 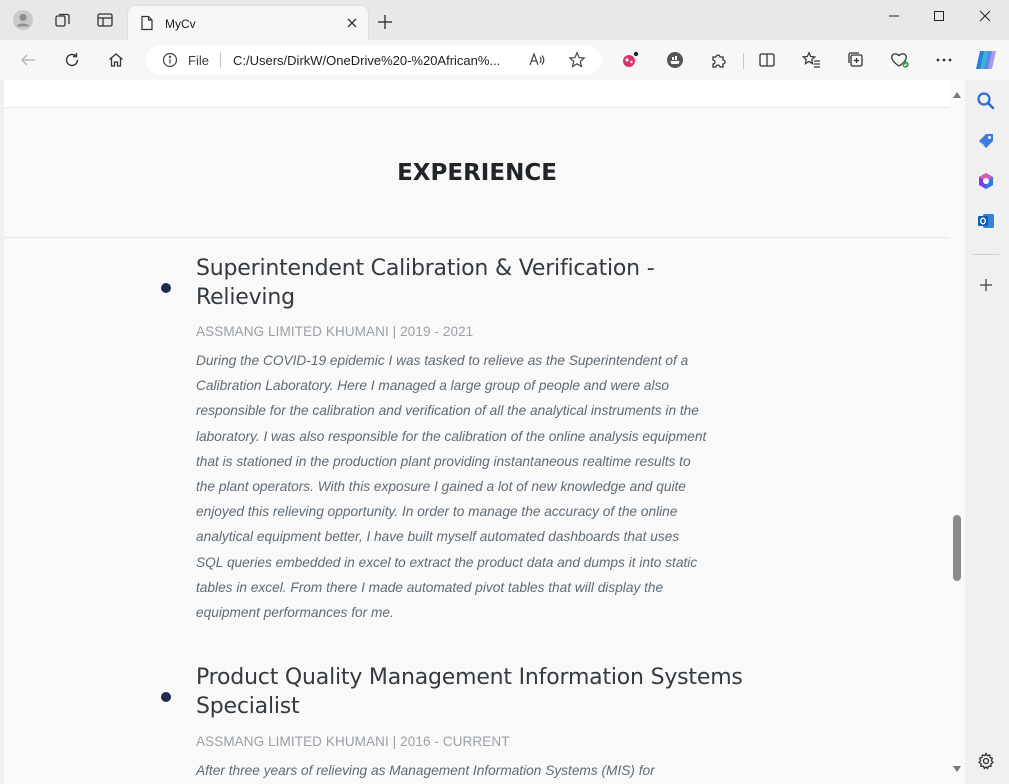 What do you see at coordinates (72, 60) in the screenshot?
I see `refresh-icon` at bounding box center [72, 60].